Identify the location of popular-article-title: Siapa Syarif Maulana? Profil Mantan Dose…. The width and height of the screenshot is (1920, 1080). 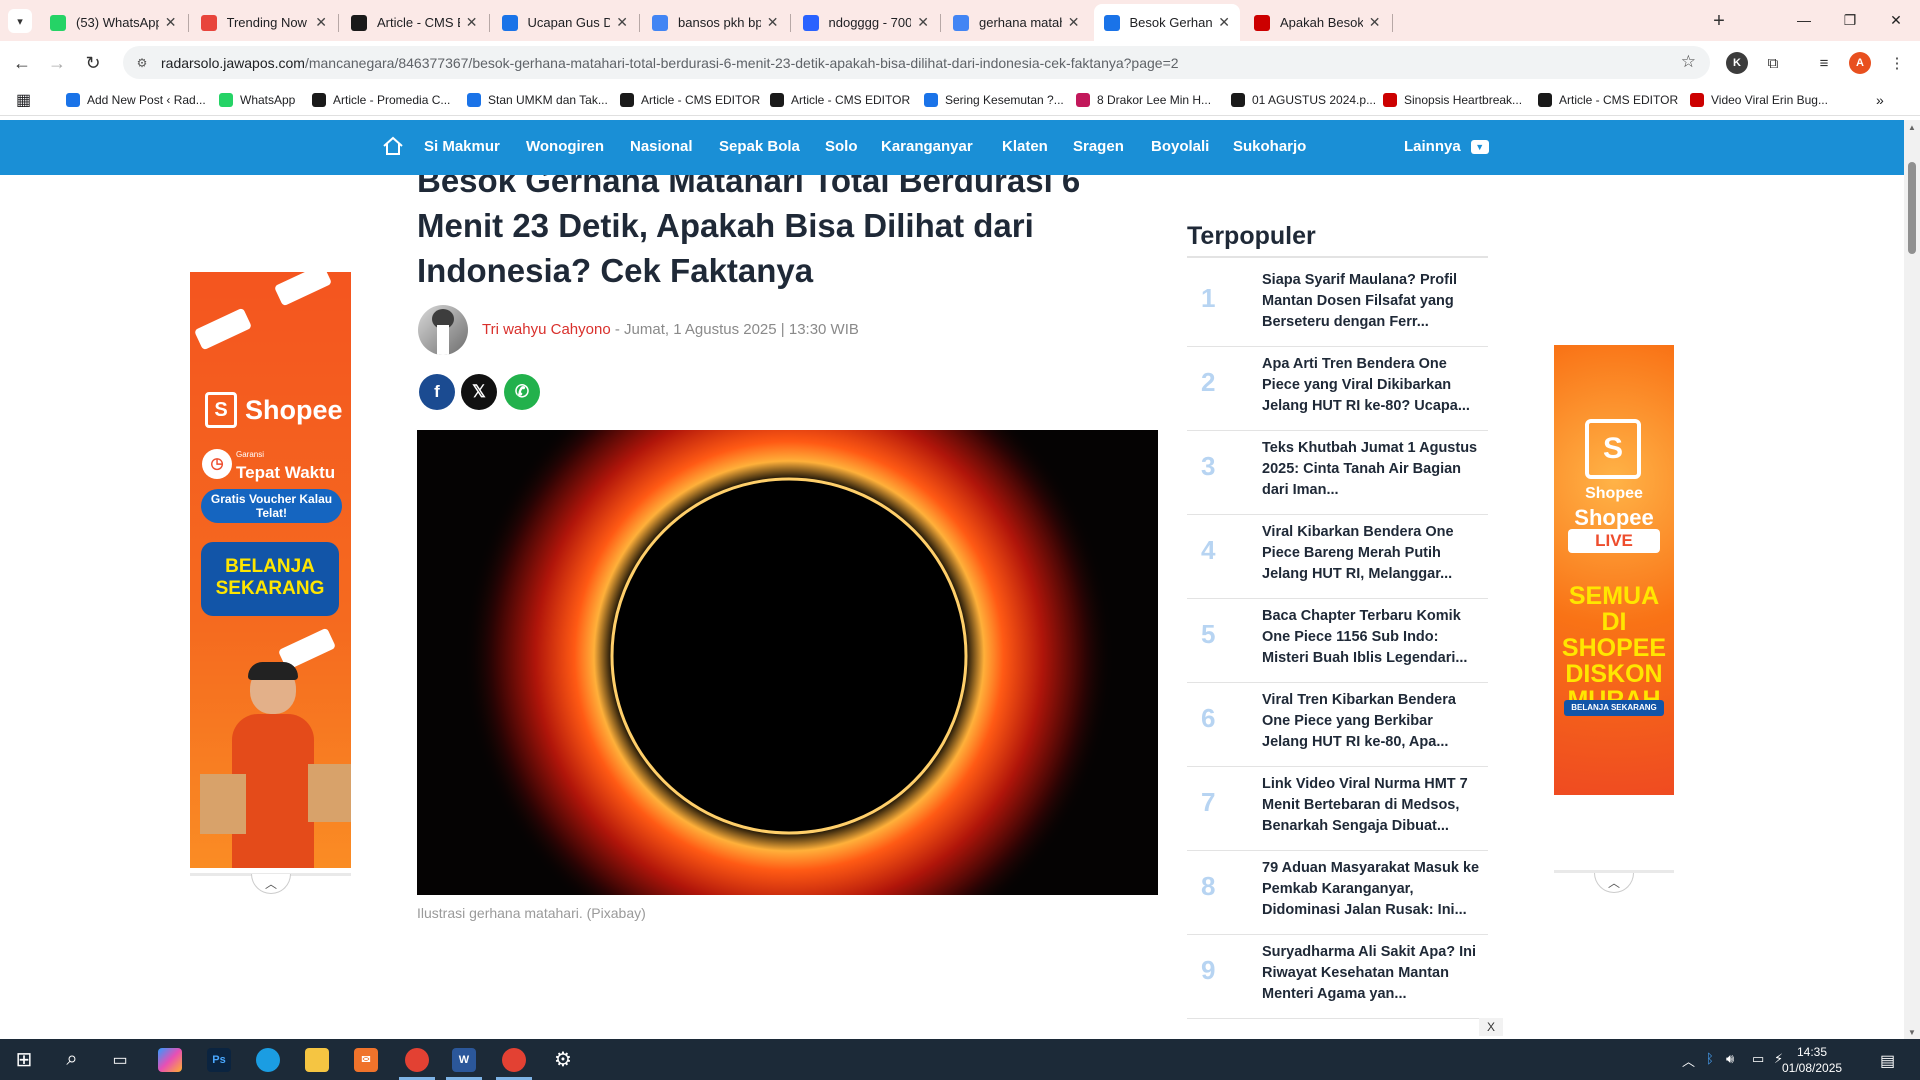
(1371, 301).